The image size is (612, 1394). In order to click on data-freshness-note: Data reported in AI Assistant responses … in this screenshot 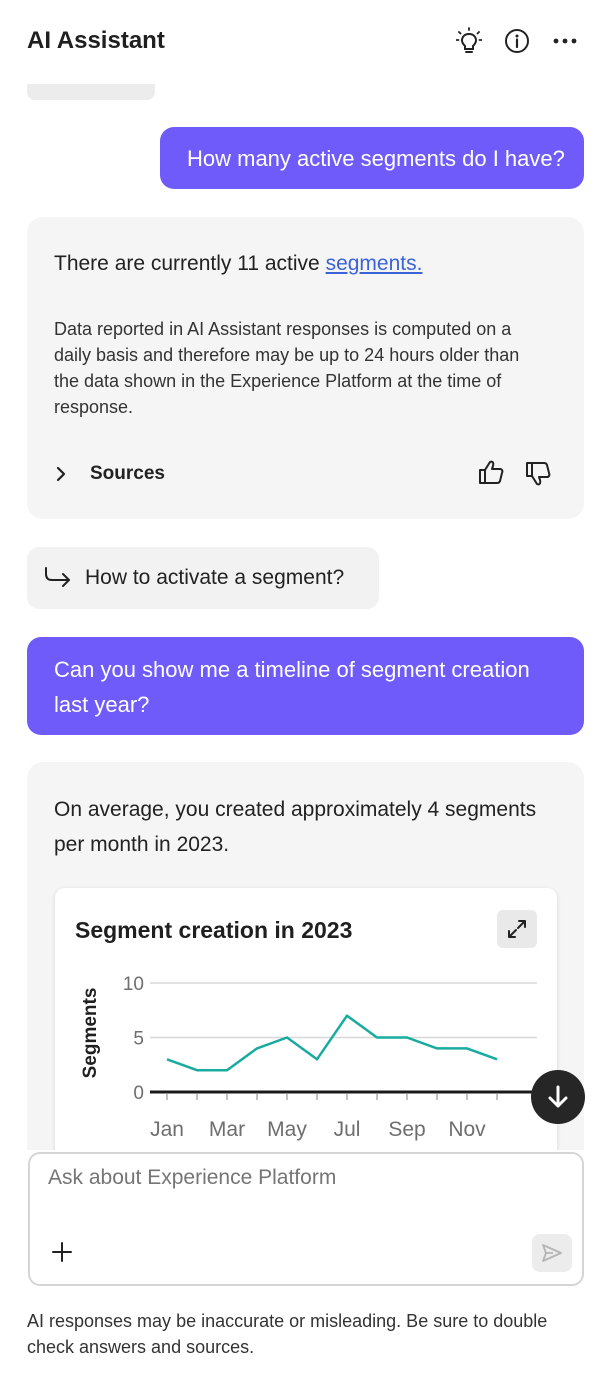, I will do `click(287, 368)`.